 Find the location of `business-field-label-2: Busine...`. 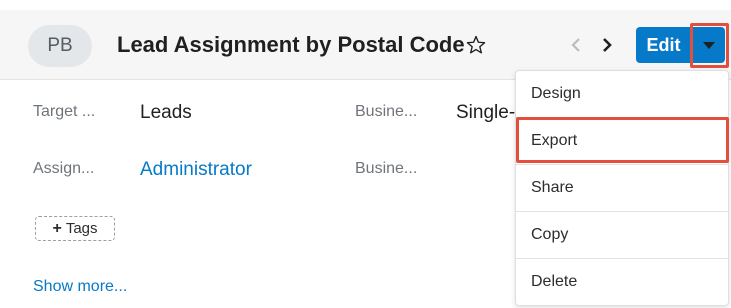

business-field-label-2: Busine... is located at coordinates (386, 168).